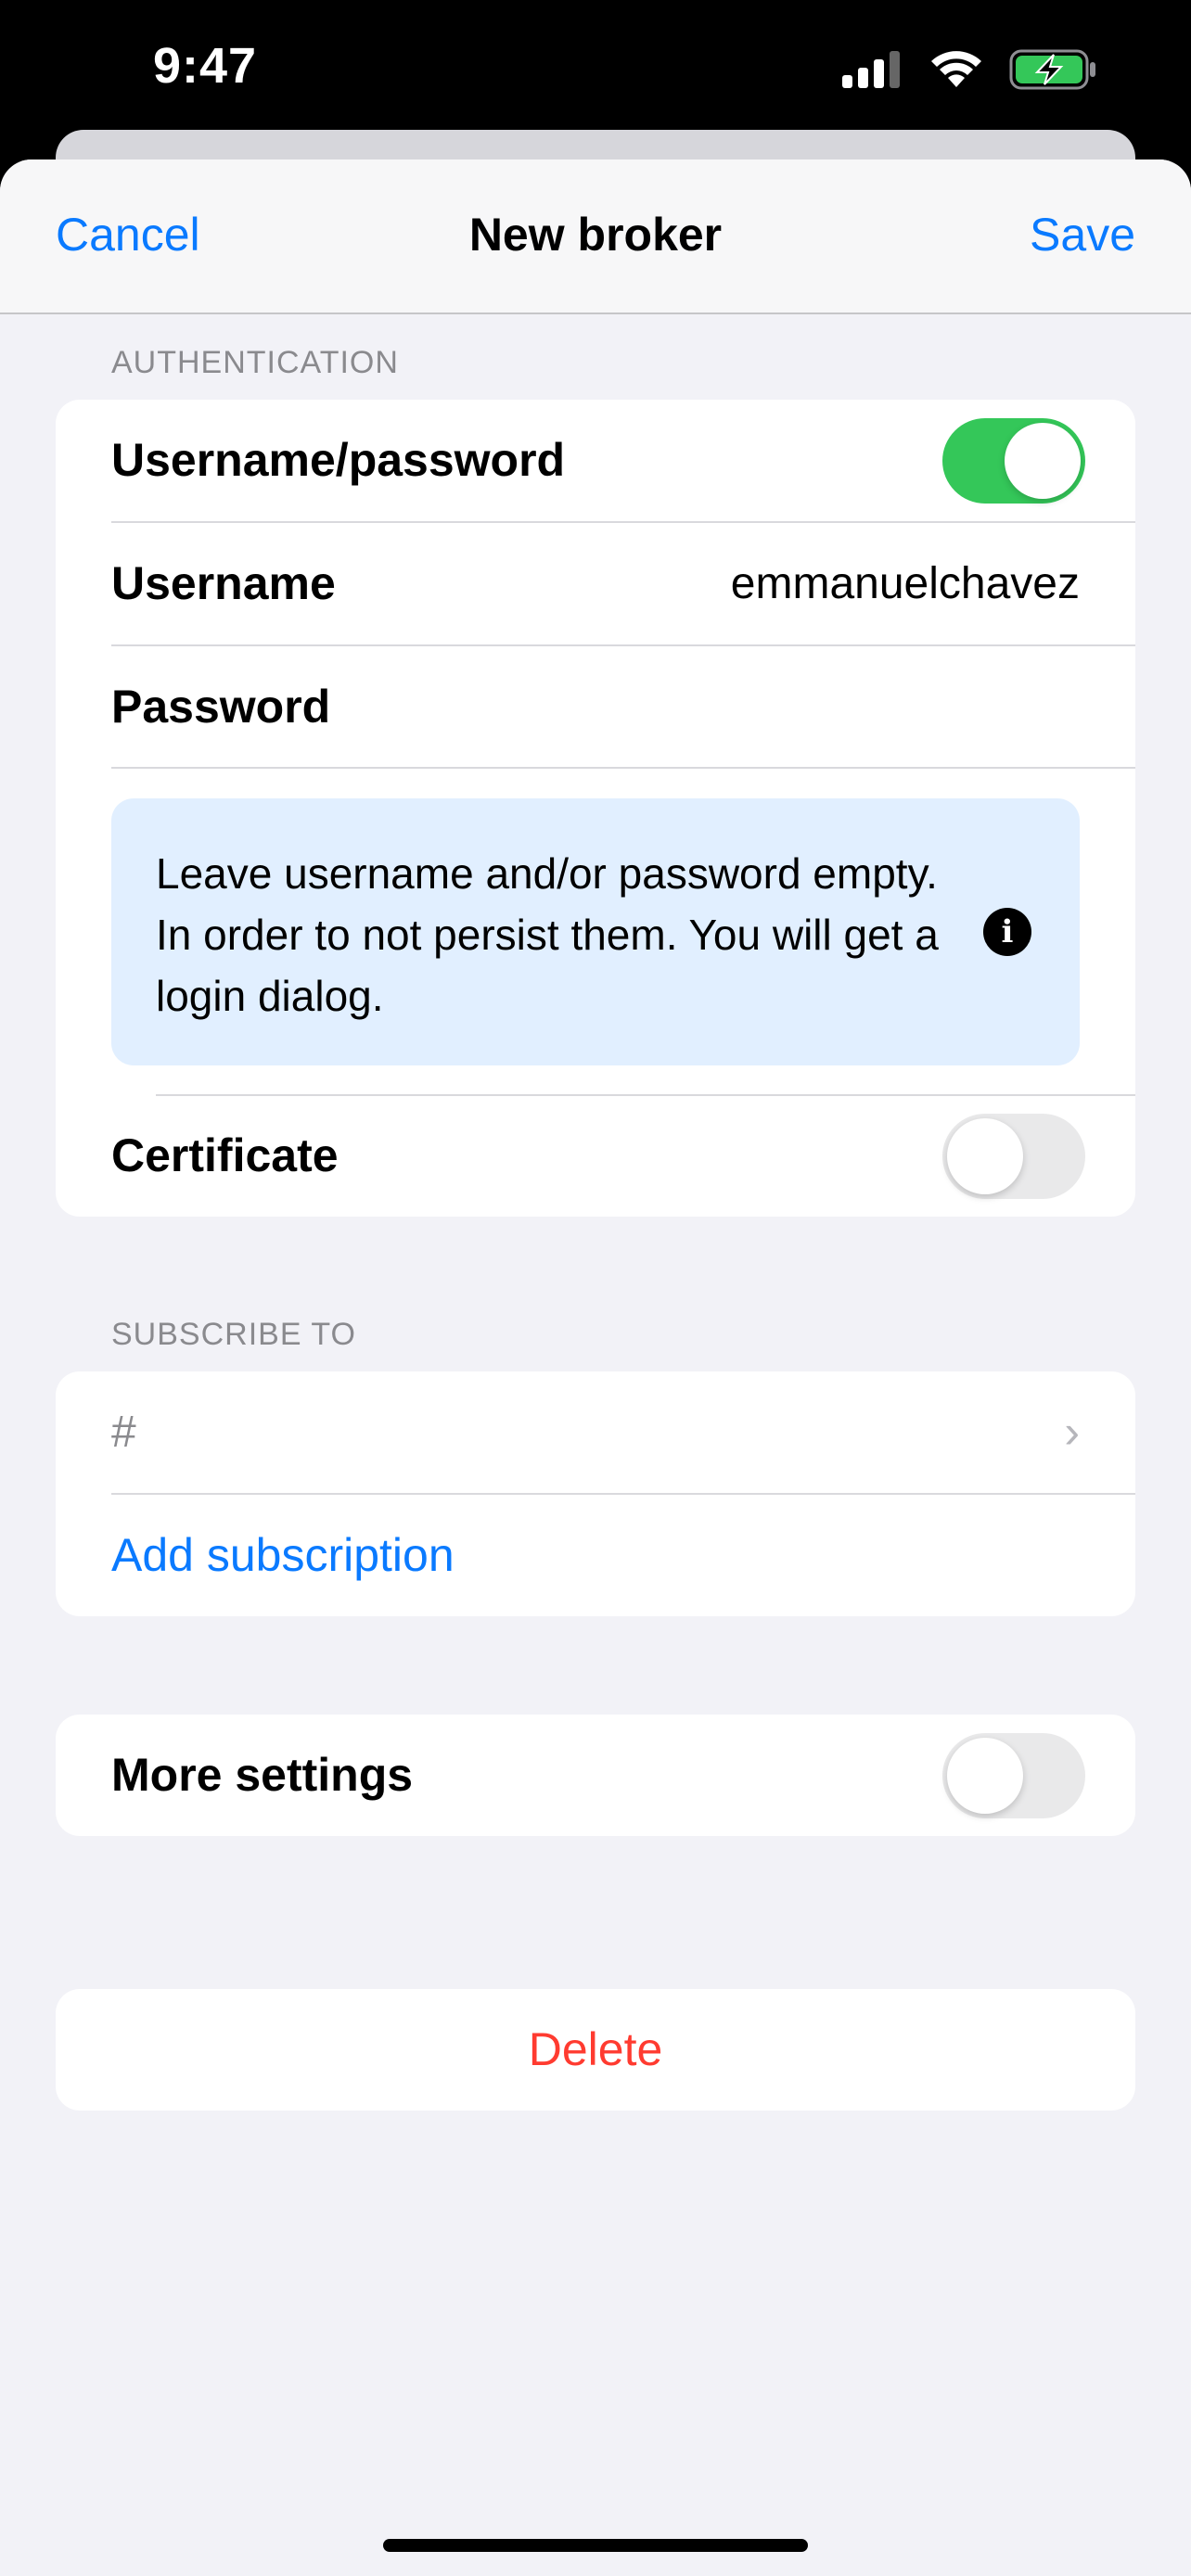  What do you see at coordinates (905, 583) in the screenshot?
I see `username-field: emmanuelchavez` at bounding box center [905, 583].